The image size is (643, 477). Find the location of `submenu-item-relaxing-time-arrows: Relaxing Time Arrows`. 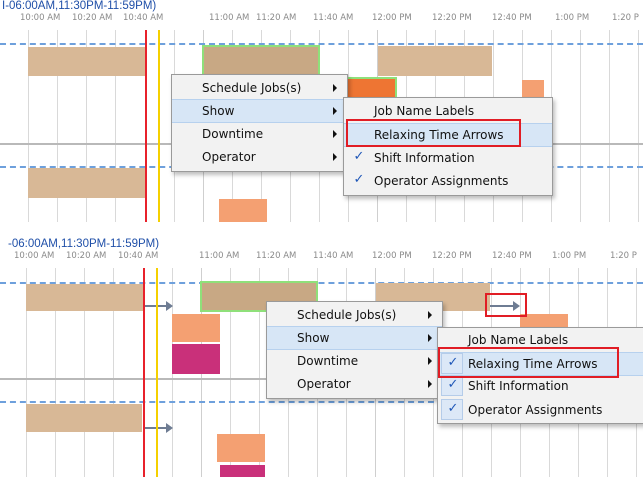

submenu-item-relaxing-time-arrows: Relaxing Time Arrows is located at coordinates (448, 135).